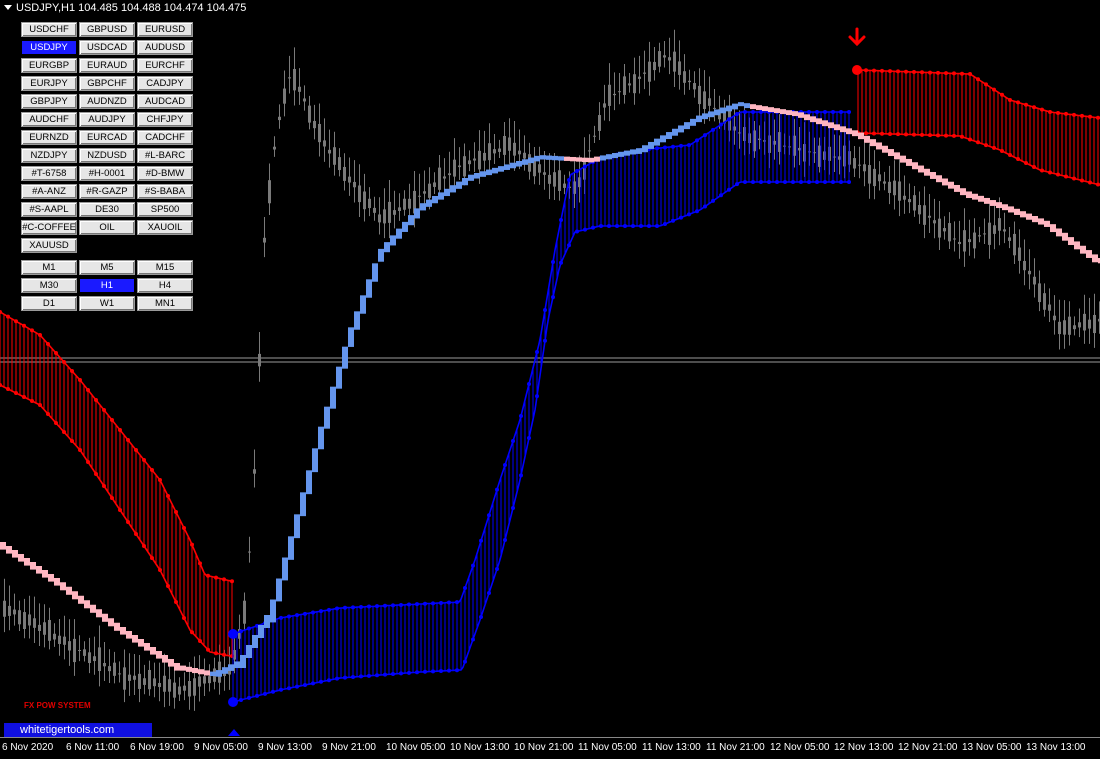 This screenshot has width=1100, height=759. What do you see at coordinates (107, 29) in the screenshot?
I see `symbol-button-gbpusd: GBPUSD` at bounding box center [107, 29].